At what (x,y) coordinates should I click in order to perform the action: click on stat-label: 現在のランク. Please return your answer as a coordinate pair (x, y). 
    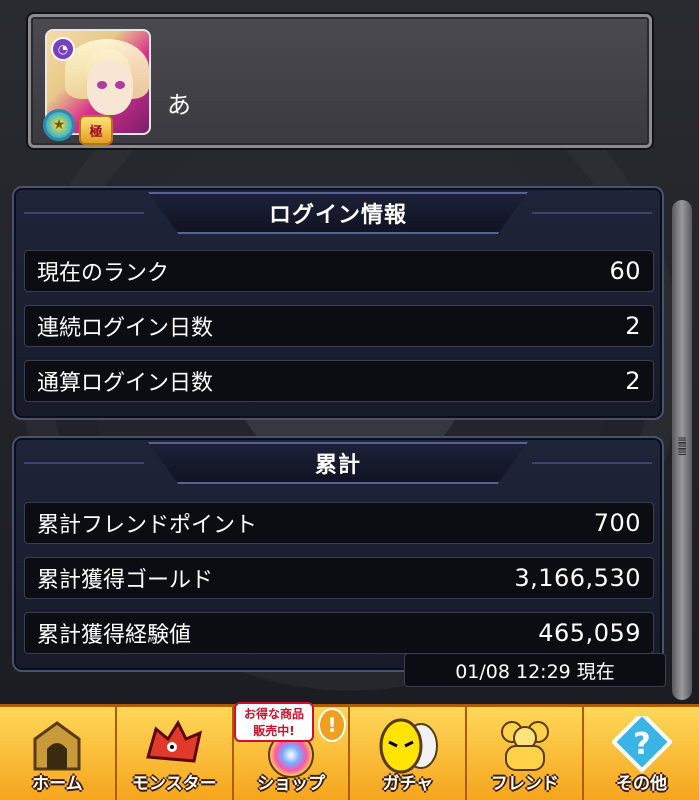
    Looking at the image, I should click on (103, 273).